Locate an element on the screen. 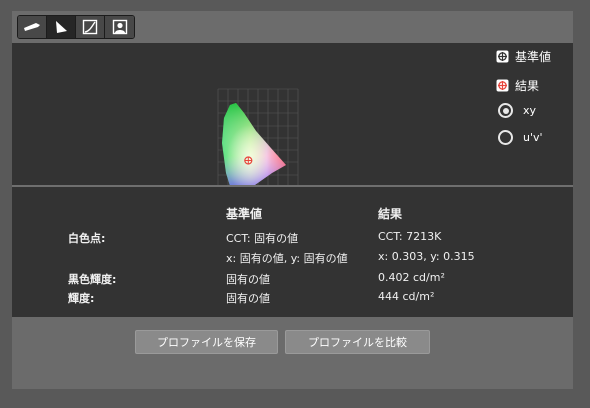 The width and height of the screenshot is (590, 408). tab-color-space is located at coordinates (61, 27).